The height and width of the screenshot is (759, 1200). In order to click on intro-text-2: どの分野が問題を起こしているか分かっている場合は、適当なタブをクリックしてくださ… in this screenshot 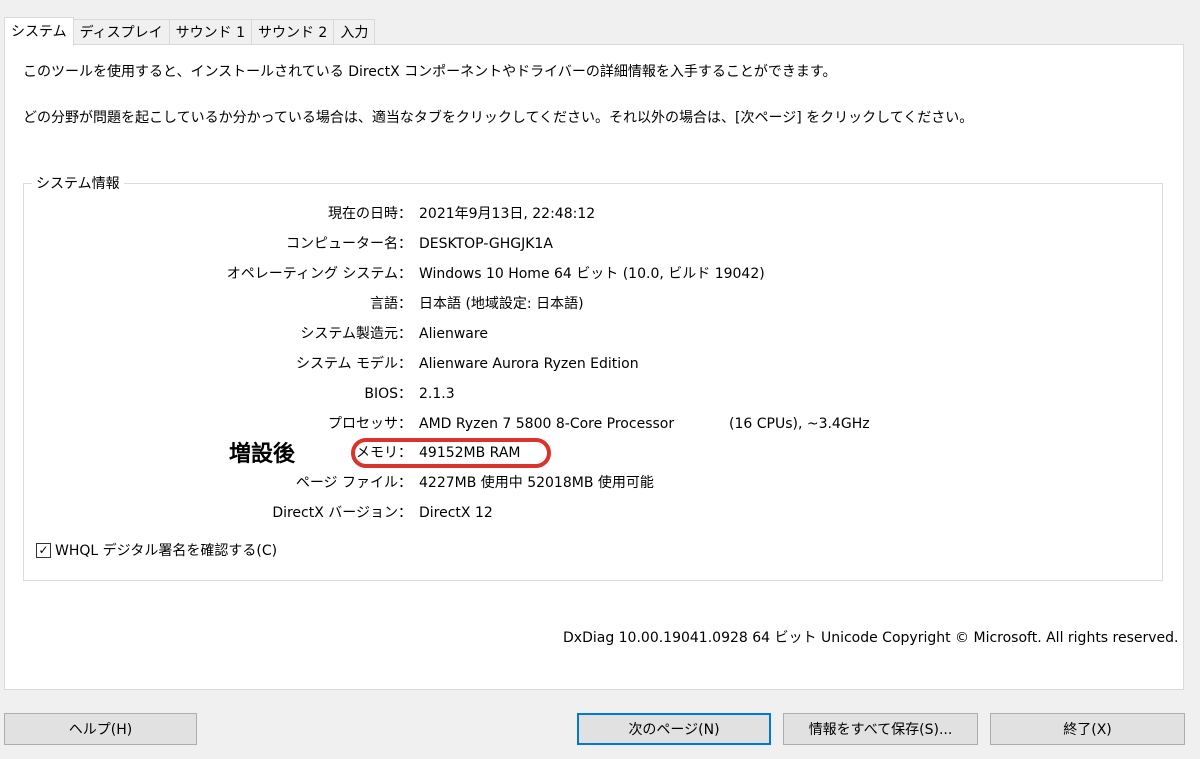, I will do `click(498, 118)`.